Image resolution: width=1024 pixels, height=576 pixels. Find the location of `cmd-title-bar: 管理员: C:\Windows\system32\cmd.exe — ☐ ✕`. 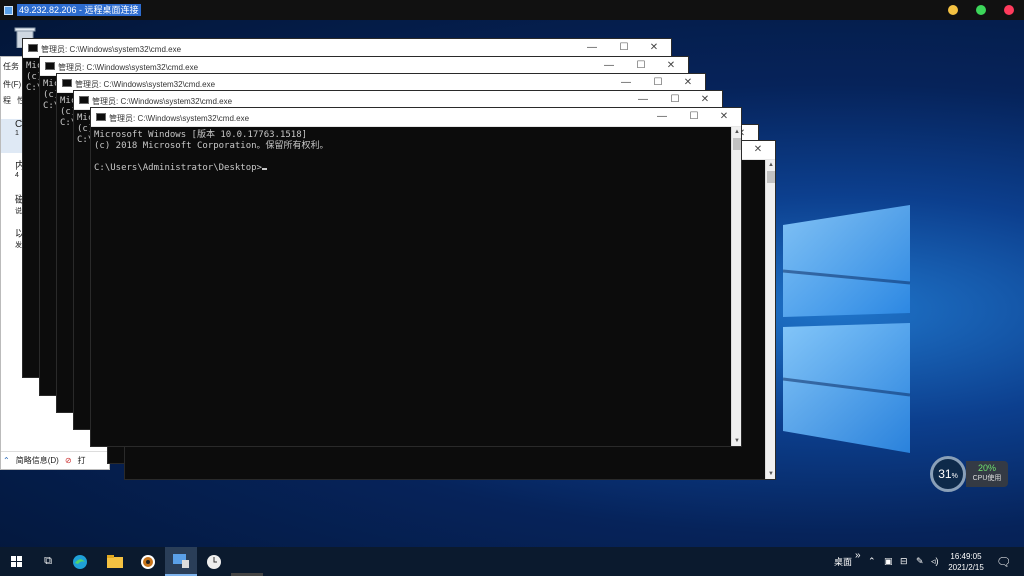

cmd-title-bar: 管理员: C:\Windows\system32\cmd.exe — ☐ ✕ is located at coordinates (416, 117).